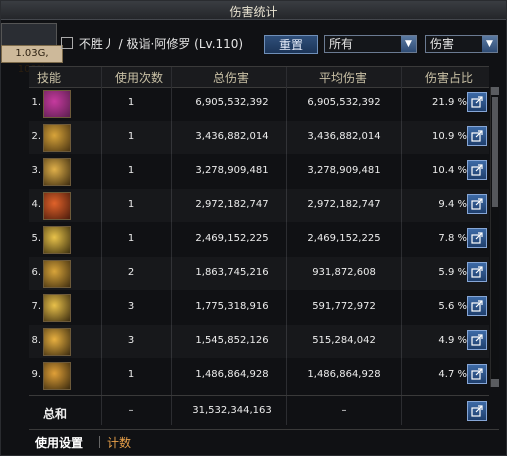  What do you see at coordinates (344, 374) in the screenshot?
I see `row-avg-damage: 1,486,864,928` at bounding box center [344, 374].